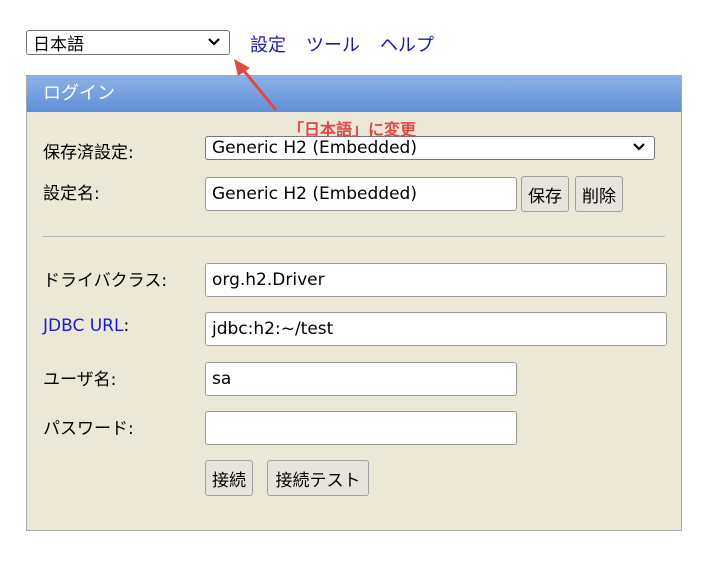 The height and width of the screenshot is (561, 716). What do you see at coordinates (58, 45) in the screenshot?
I see `language-select-value: 日本語` at bounding box center [58, 45].